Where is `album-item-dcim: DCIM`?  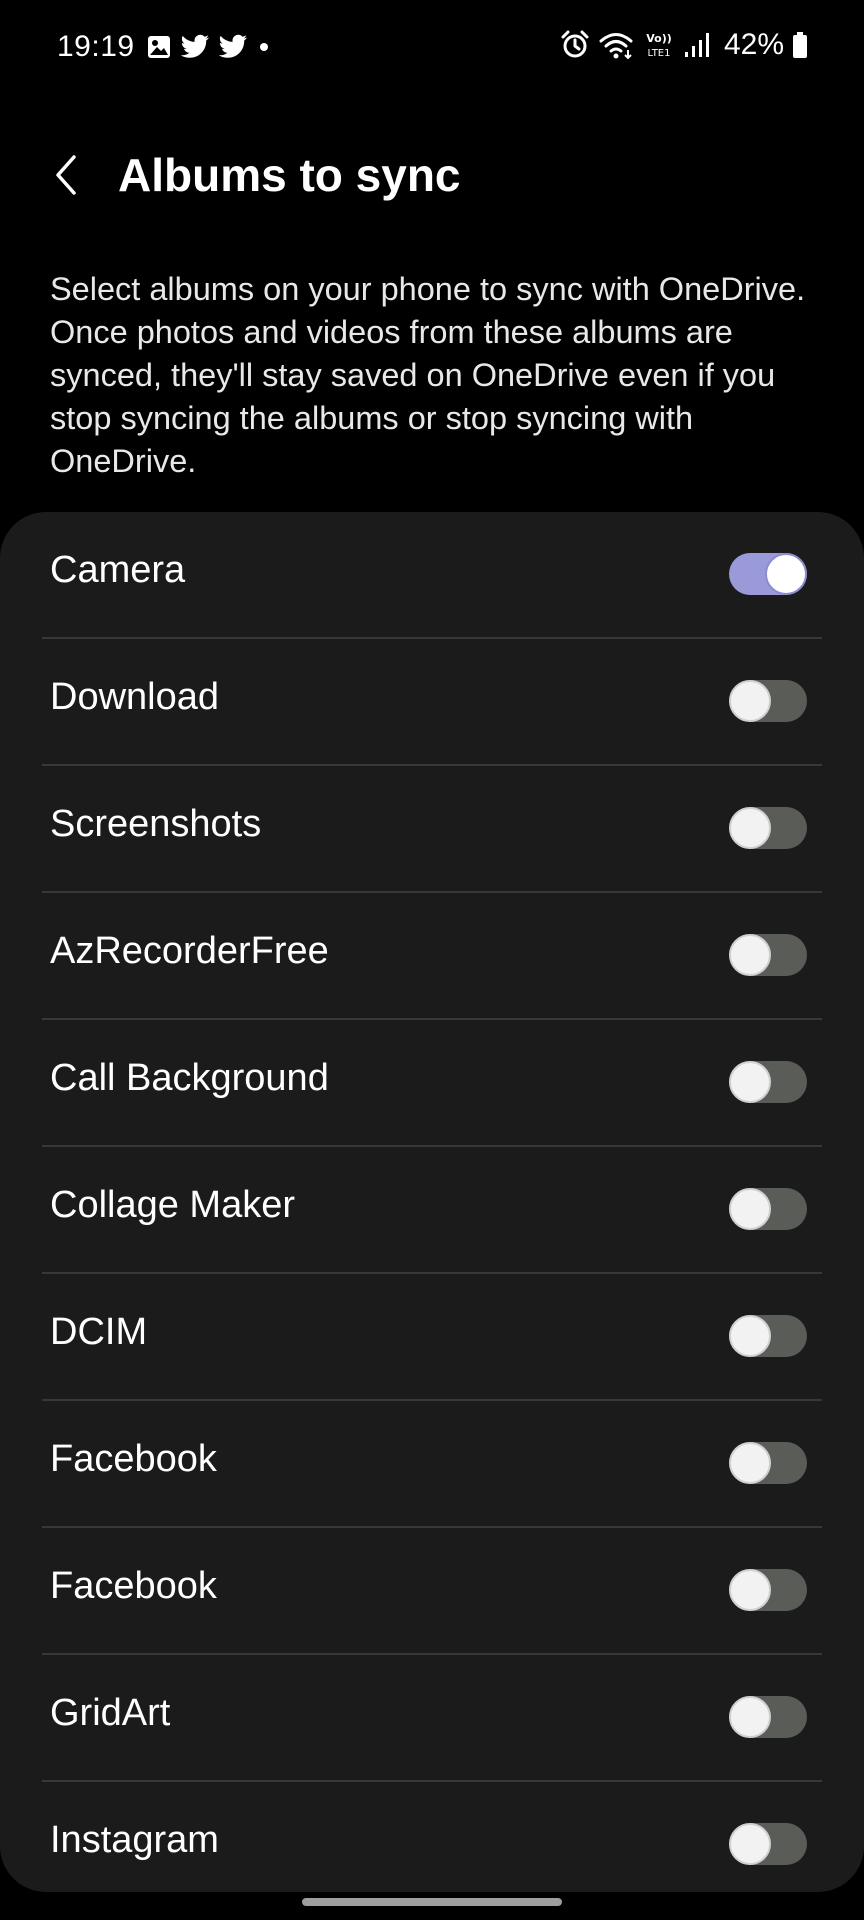
album-item-dcim: DCIM is located at coordinates (432, 1337).